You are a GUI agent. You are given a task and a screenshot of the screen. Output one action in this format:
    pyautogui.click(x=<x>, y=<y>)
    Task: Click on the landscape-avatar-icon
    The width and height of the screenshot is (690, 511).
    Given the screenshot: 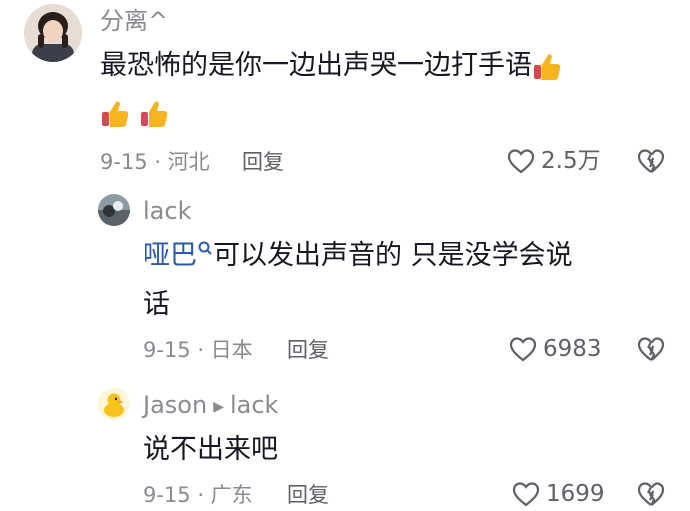 What is the action you would take?
    pyautogui.click(x=114, y=210)
    